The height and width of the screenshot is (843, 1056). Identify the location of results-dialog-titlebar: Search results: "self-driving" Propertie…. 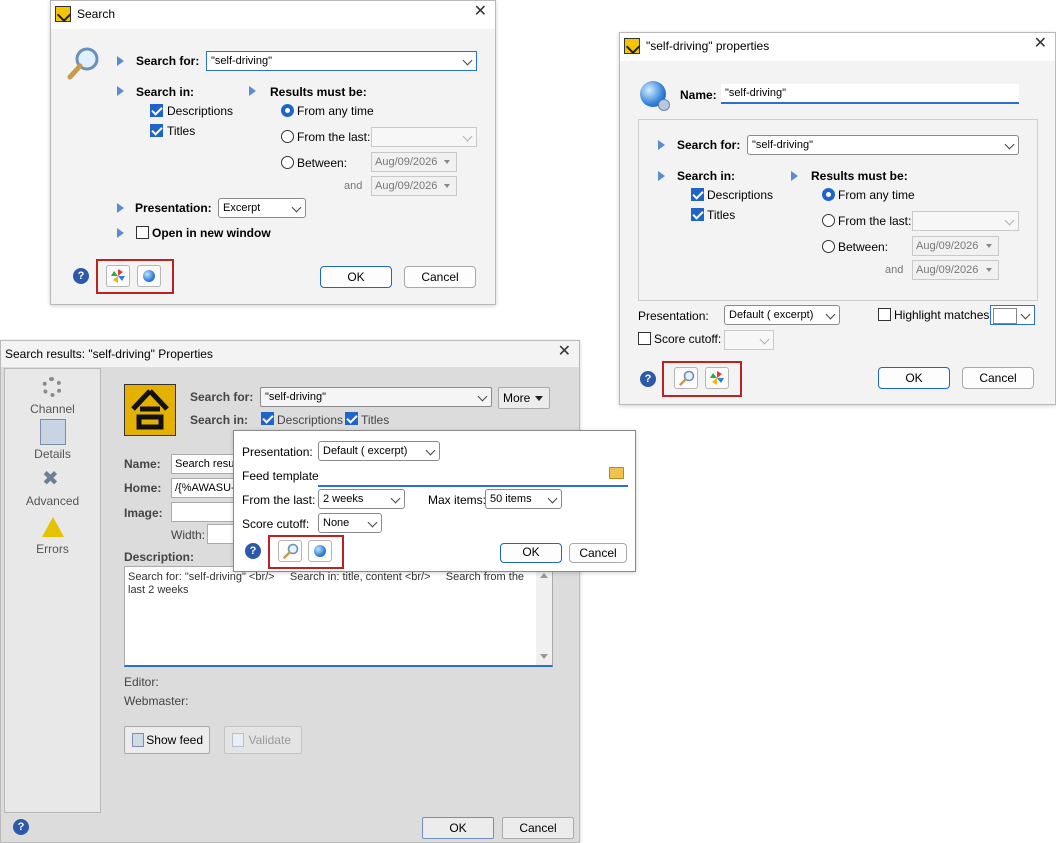
(290, 354).